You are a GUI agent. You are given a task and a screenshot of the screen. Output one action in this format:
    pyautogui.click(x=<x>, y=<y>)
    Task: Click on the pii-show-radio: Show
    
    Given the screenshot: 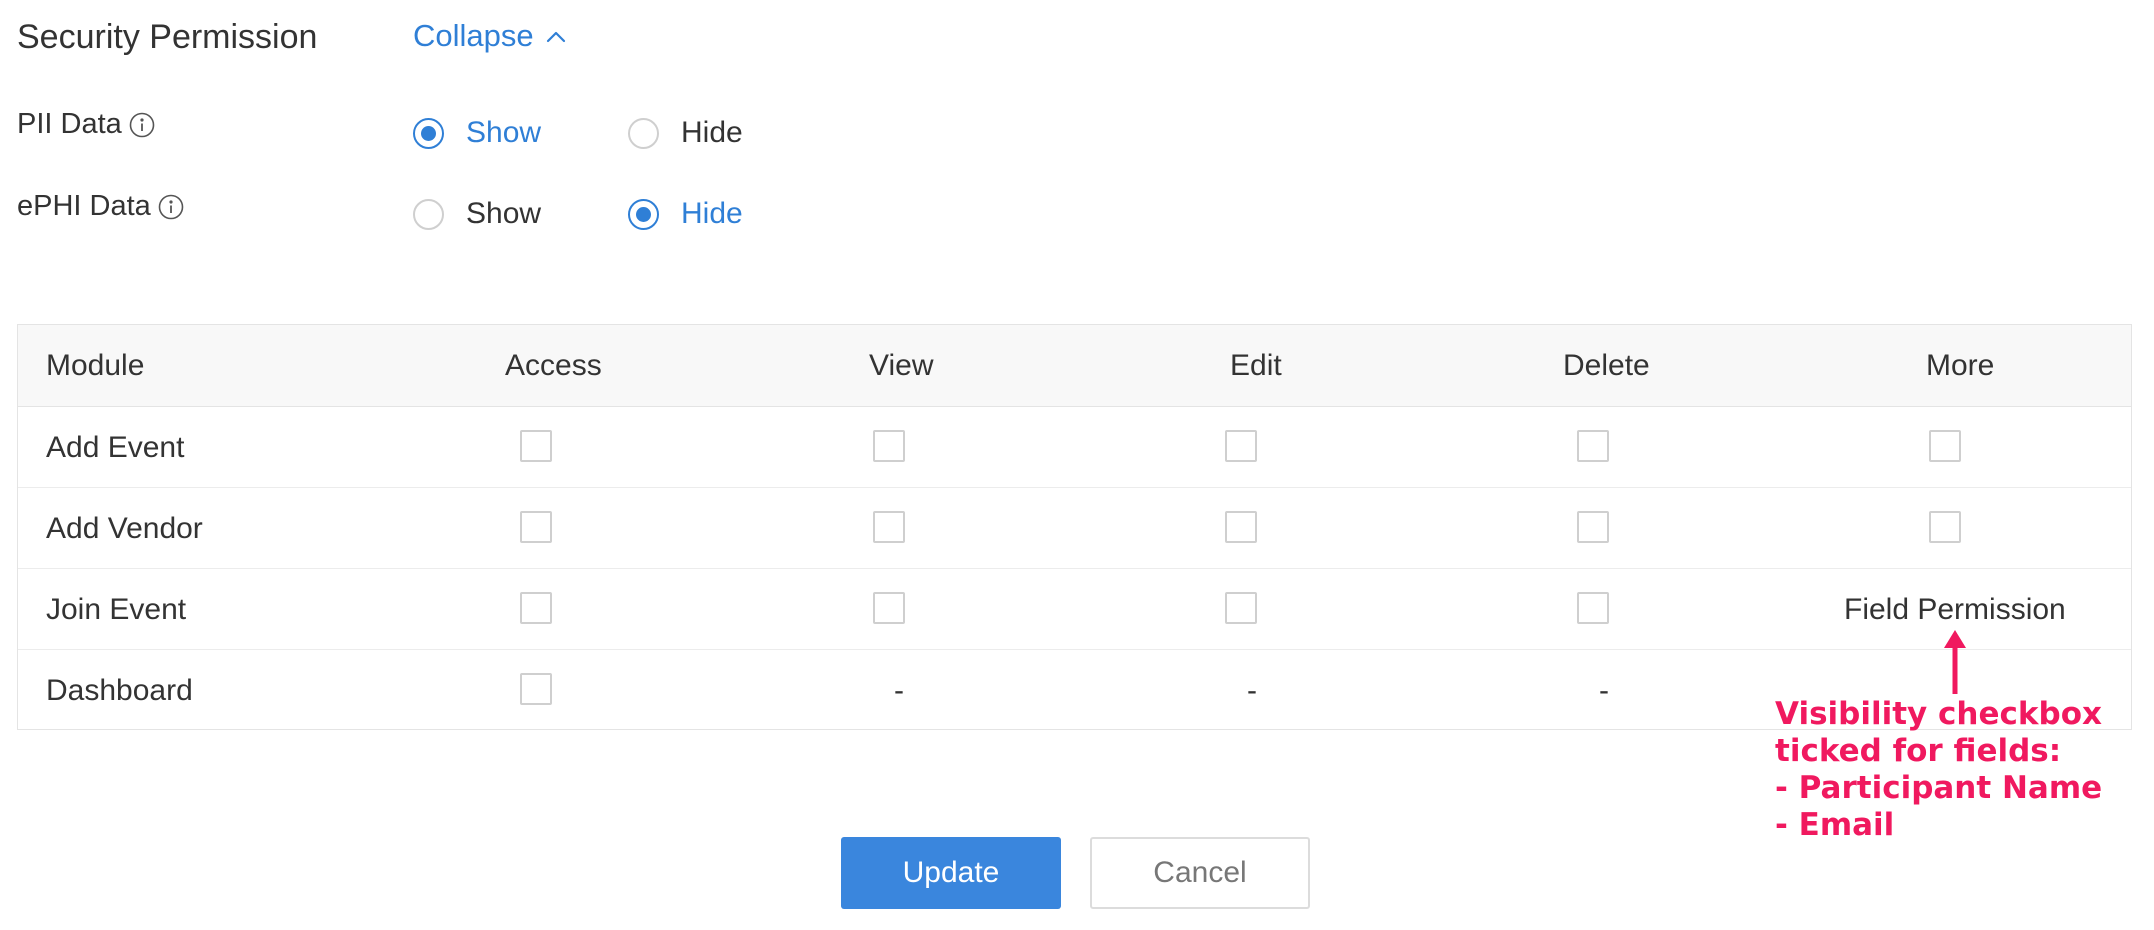 What is the action you would take?
    pyautogui.click(x=477, y=133)
    